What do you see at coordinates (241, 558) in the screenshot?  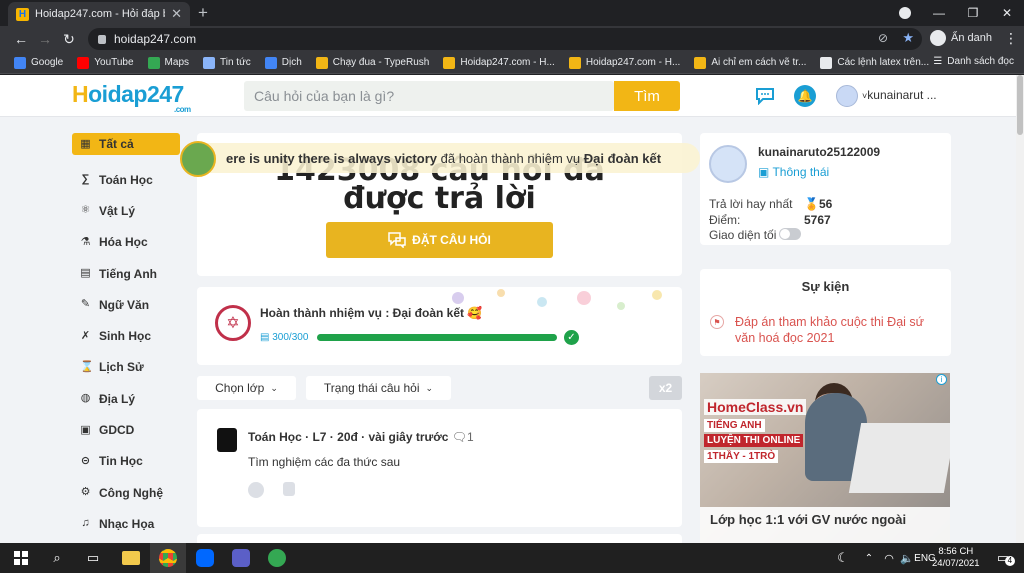 I see `teams-icon` at bounding box center [241, 558].